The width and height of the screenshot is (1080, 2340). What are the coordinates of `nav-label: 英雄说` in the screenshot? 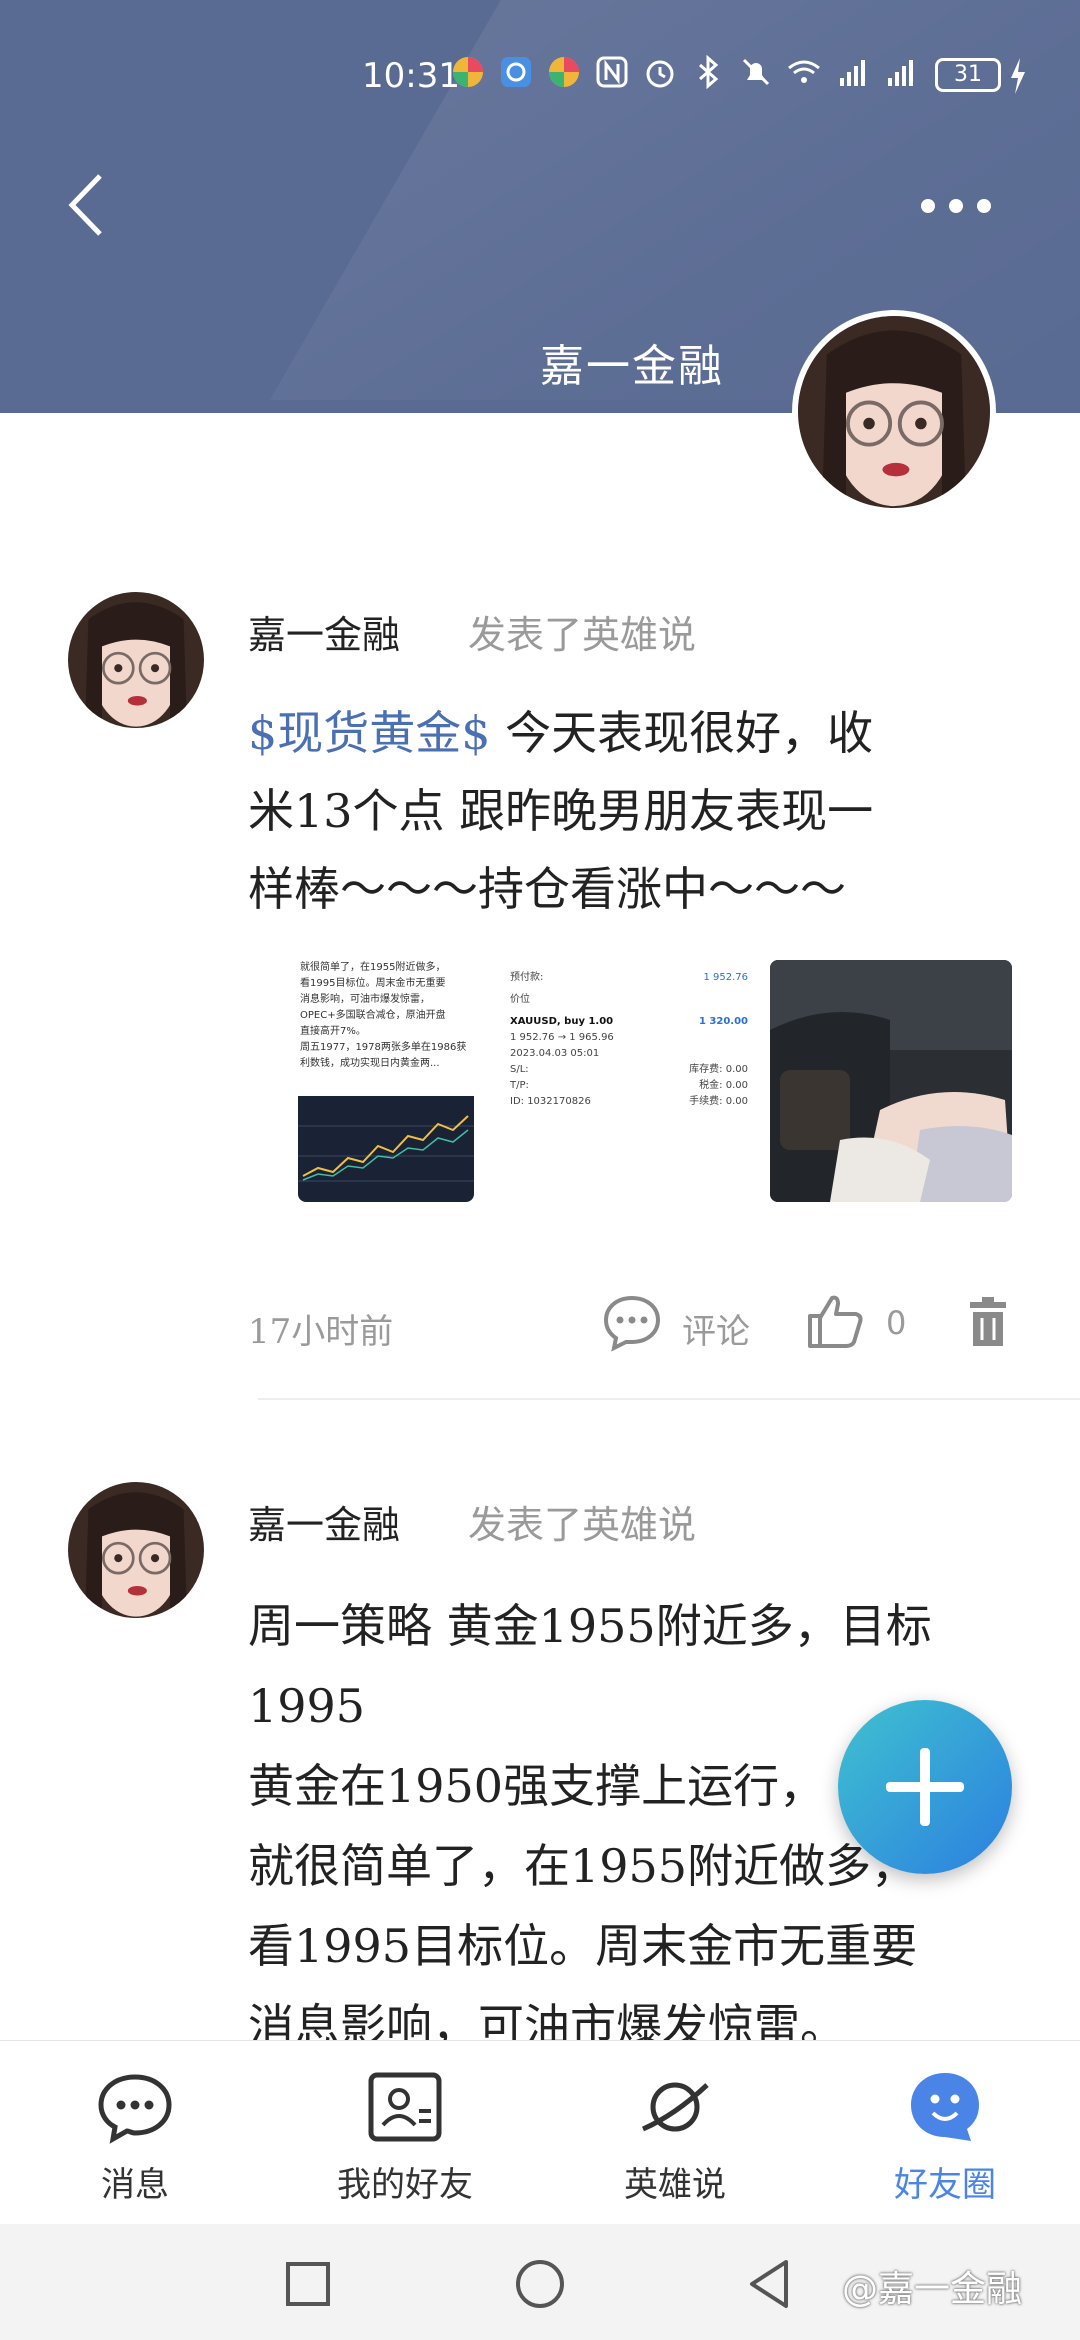 It's located at (675, 2185).